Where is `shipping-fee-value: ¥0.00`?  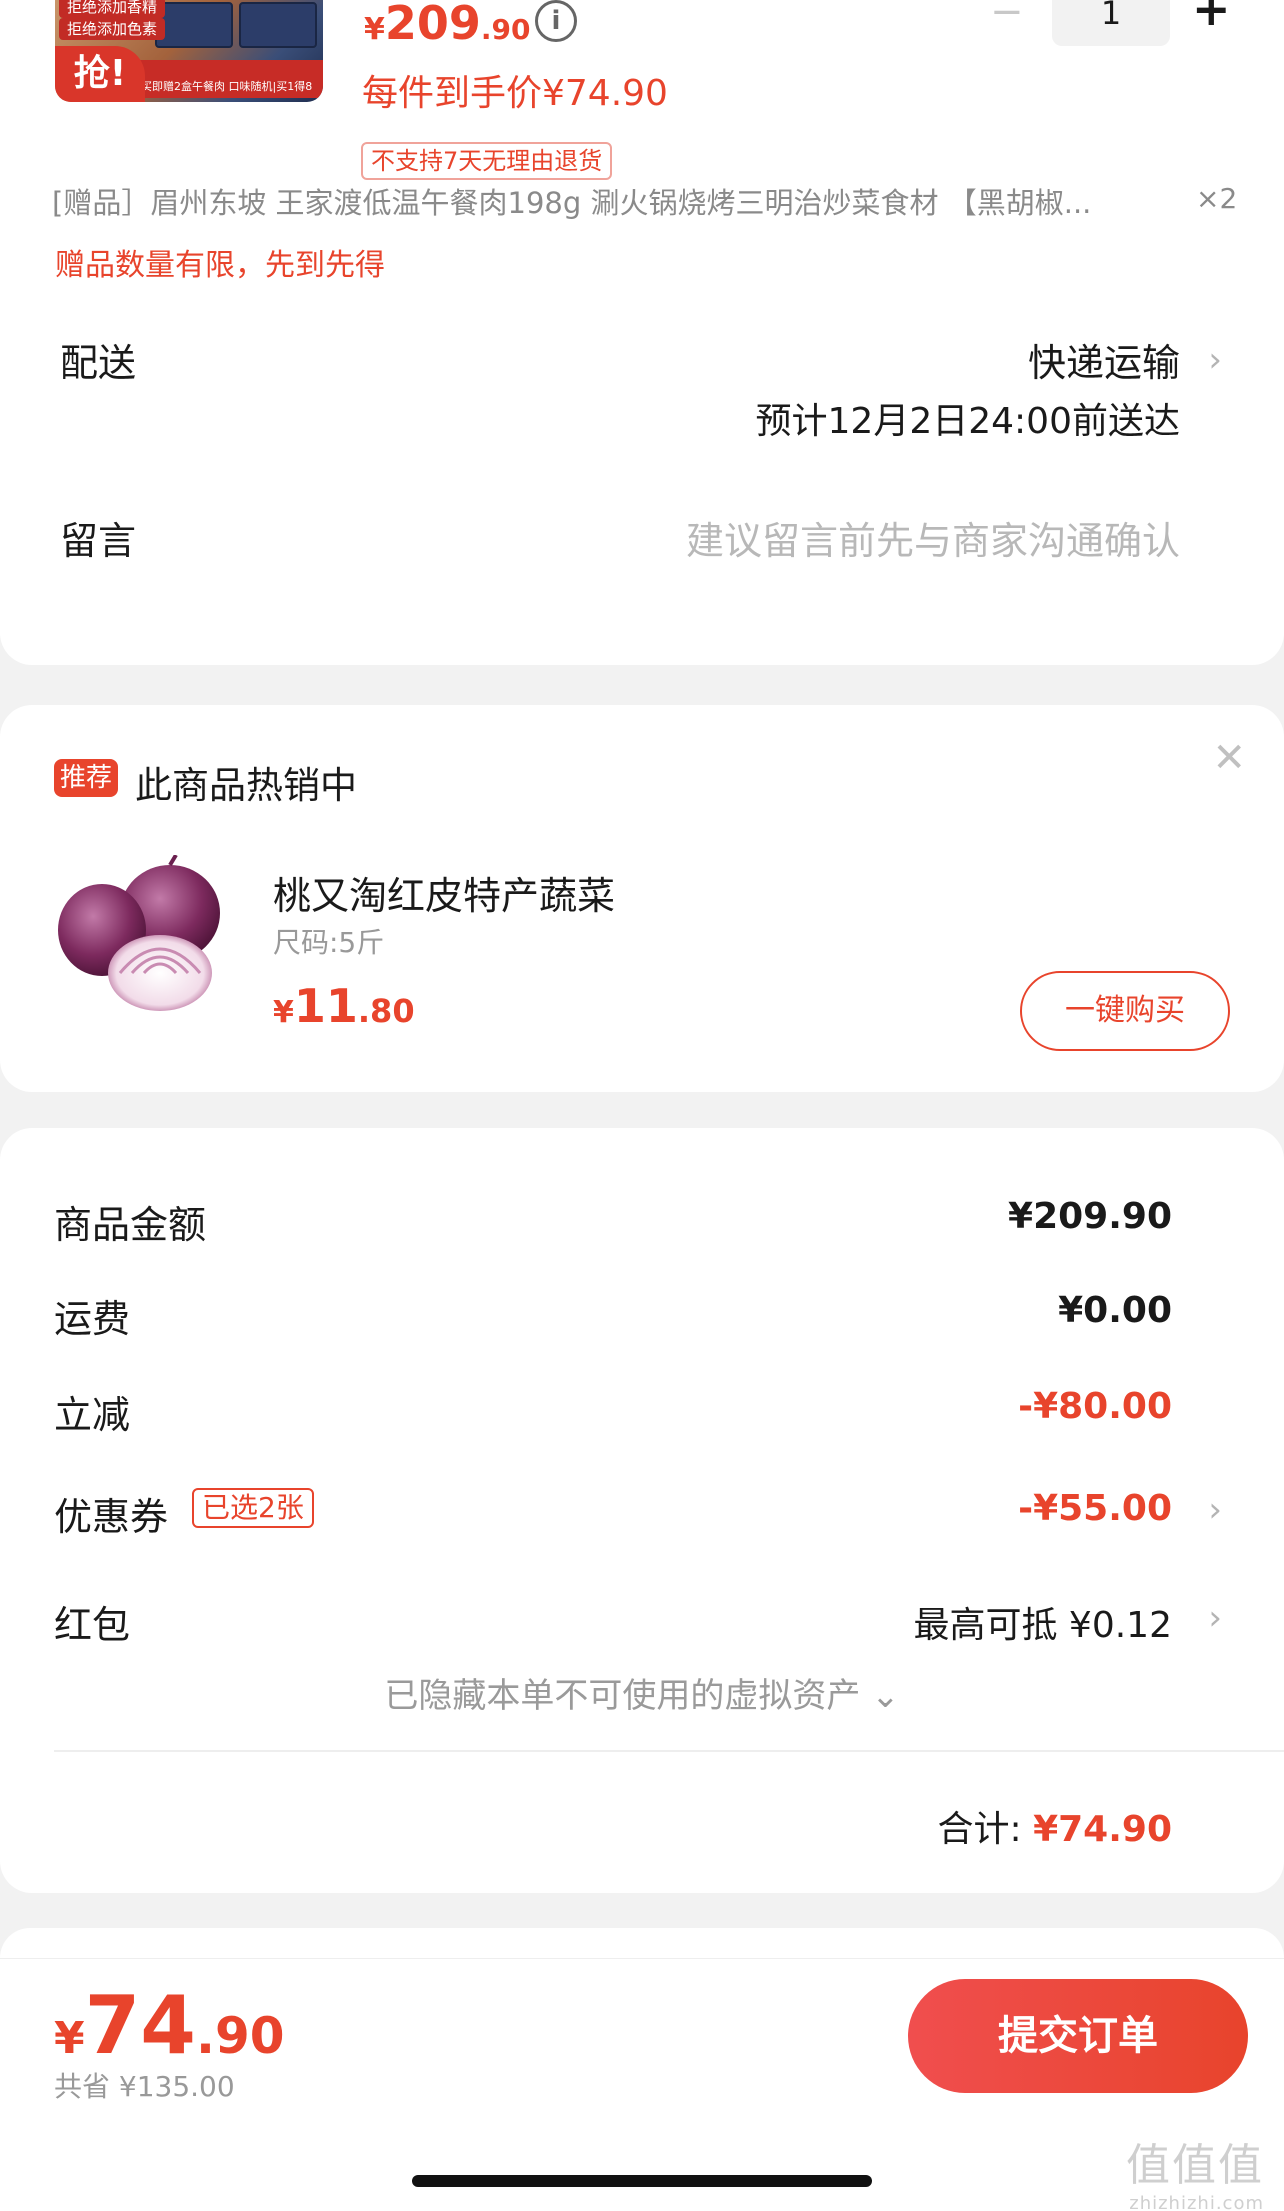
shipping-fee-value: ¥0.00 is located at coordinates (1115, 1310).